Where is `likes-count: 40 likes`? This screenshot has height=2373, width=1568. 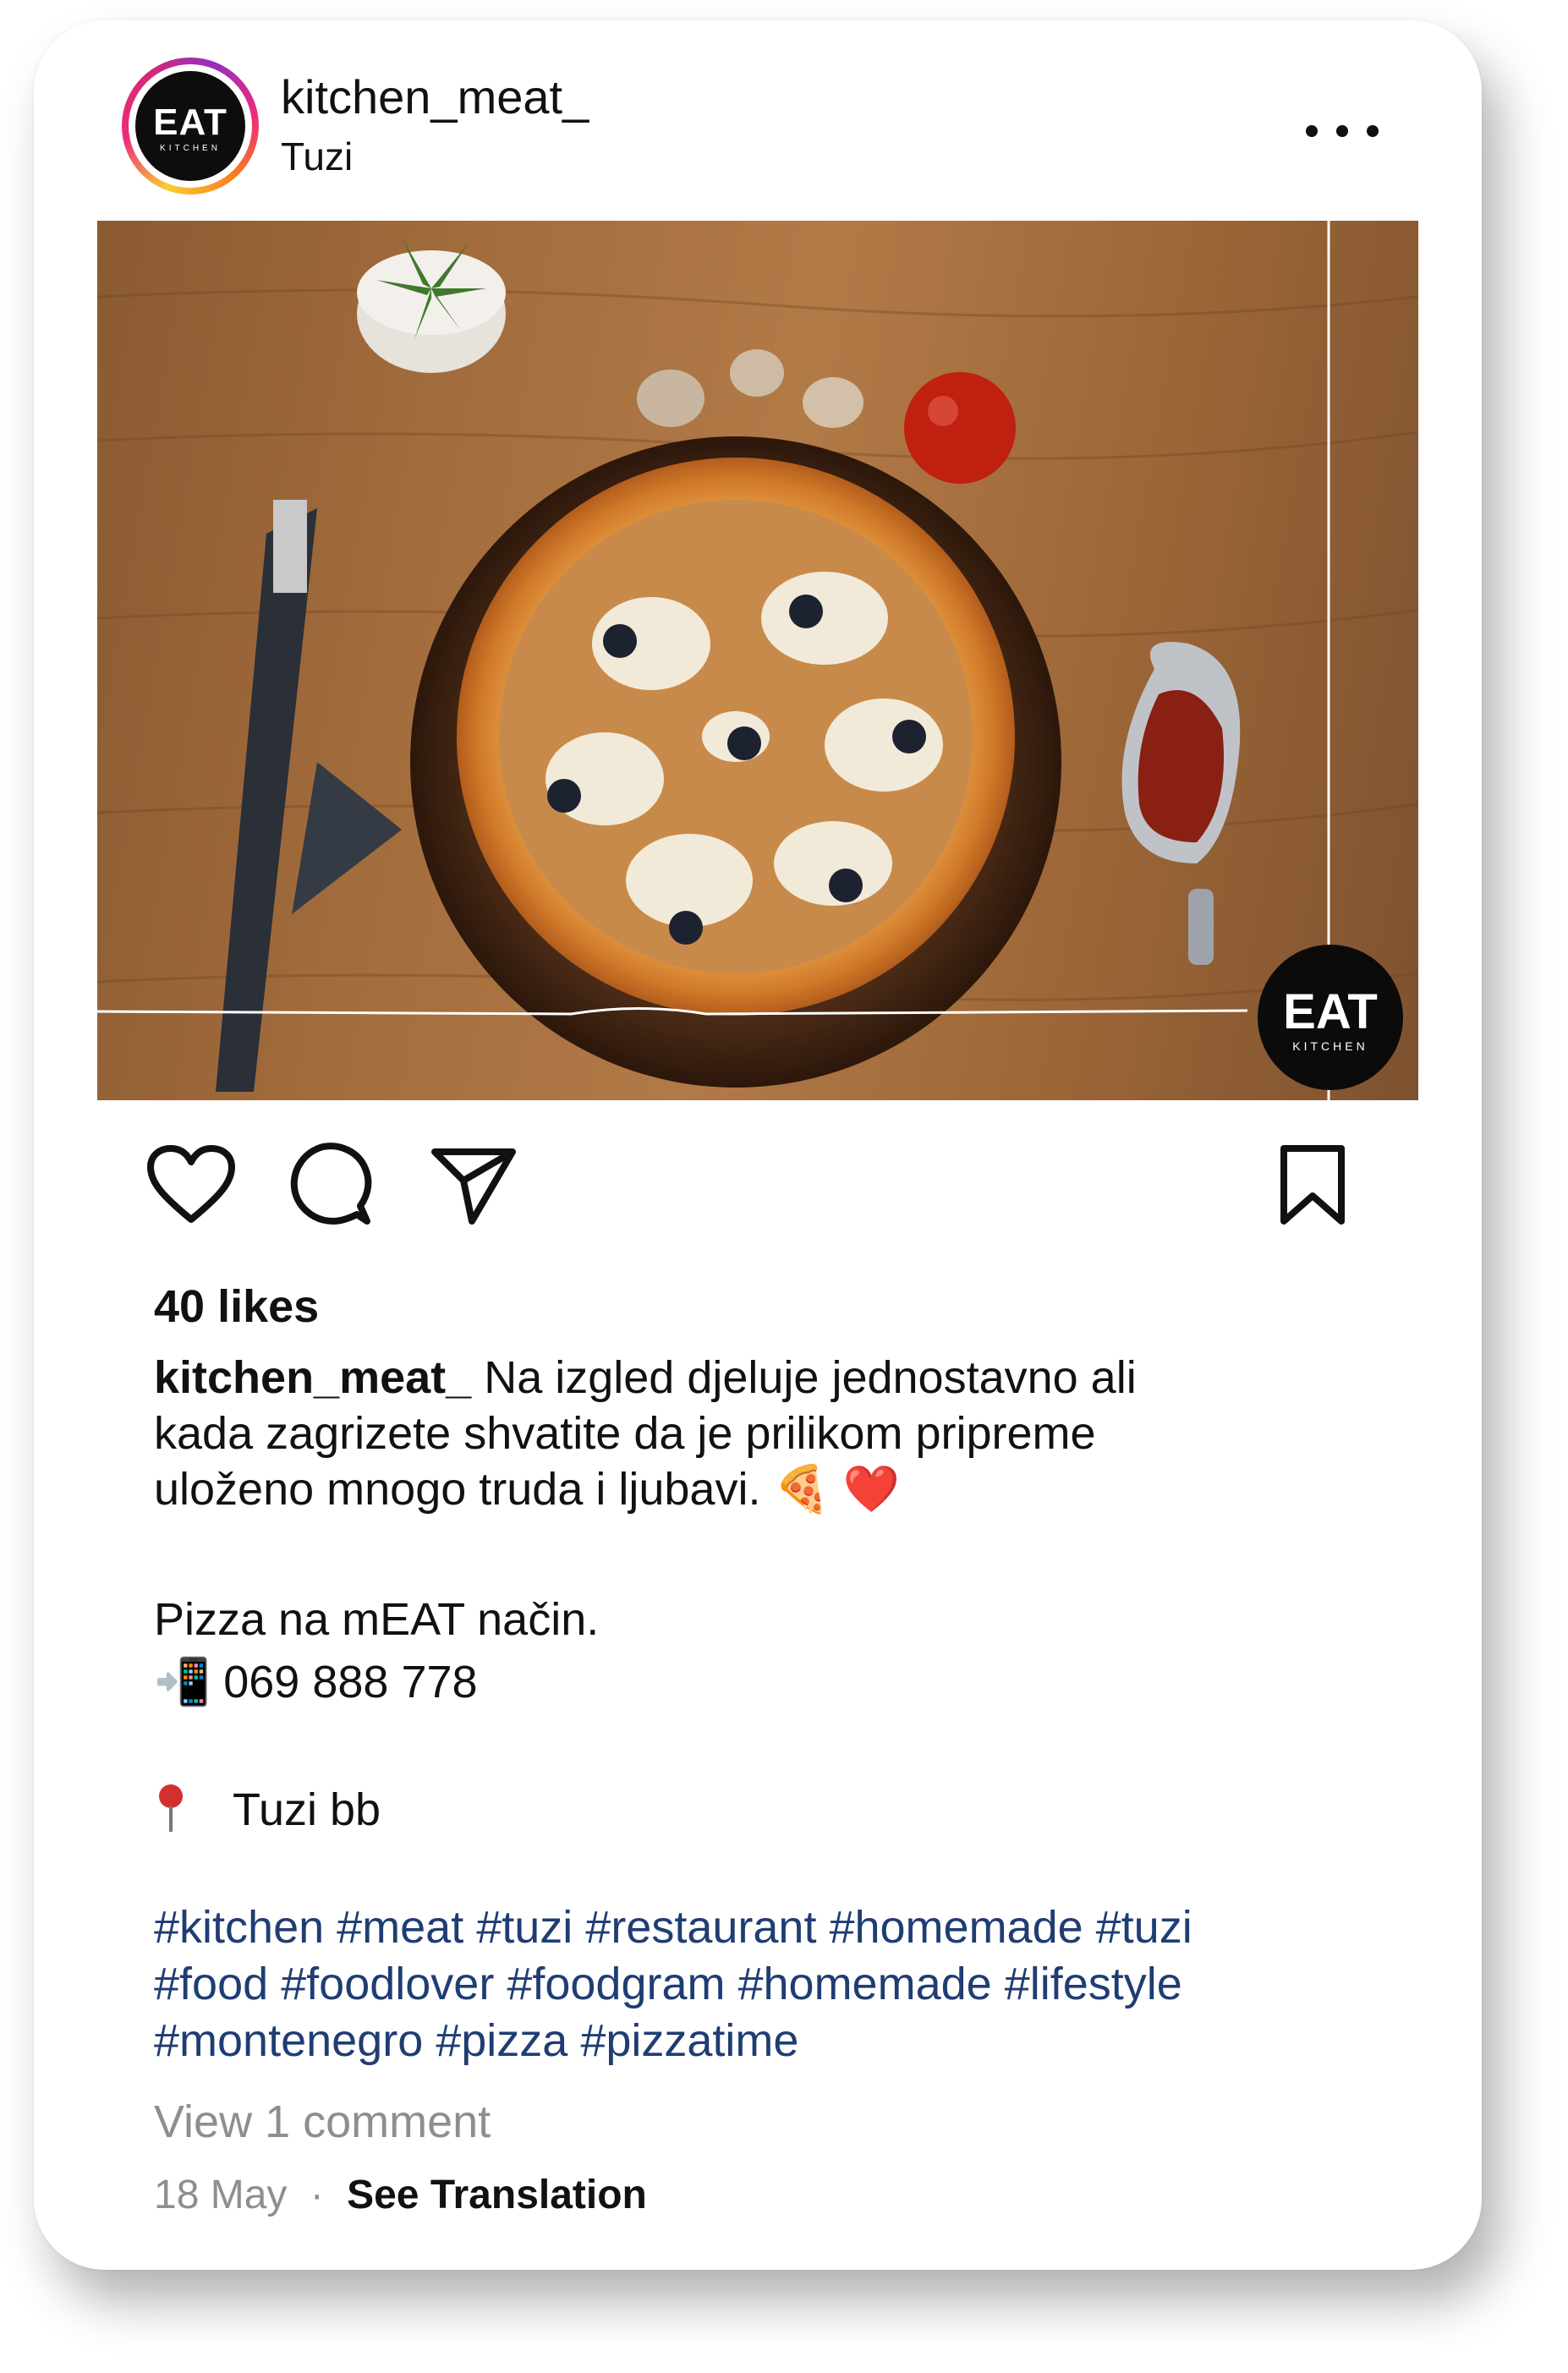 likes-count: 40 likes is located at coordinates (236, 1306).